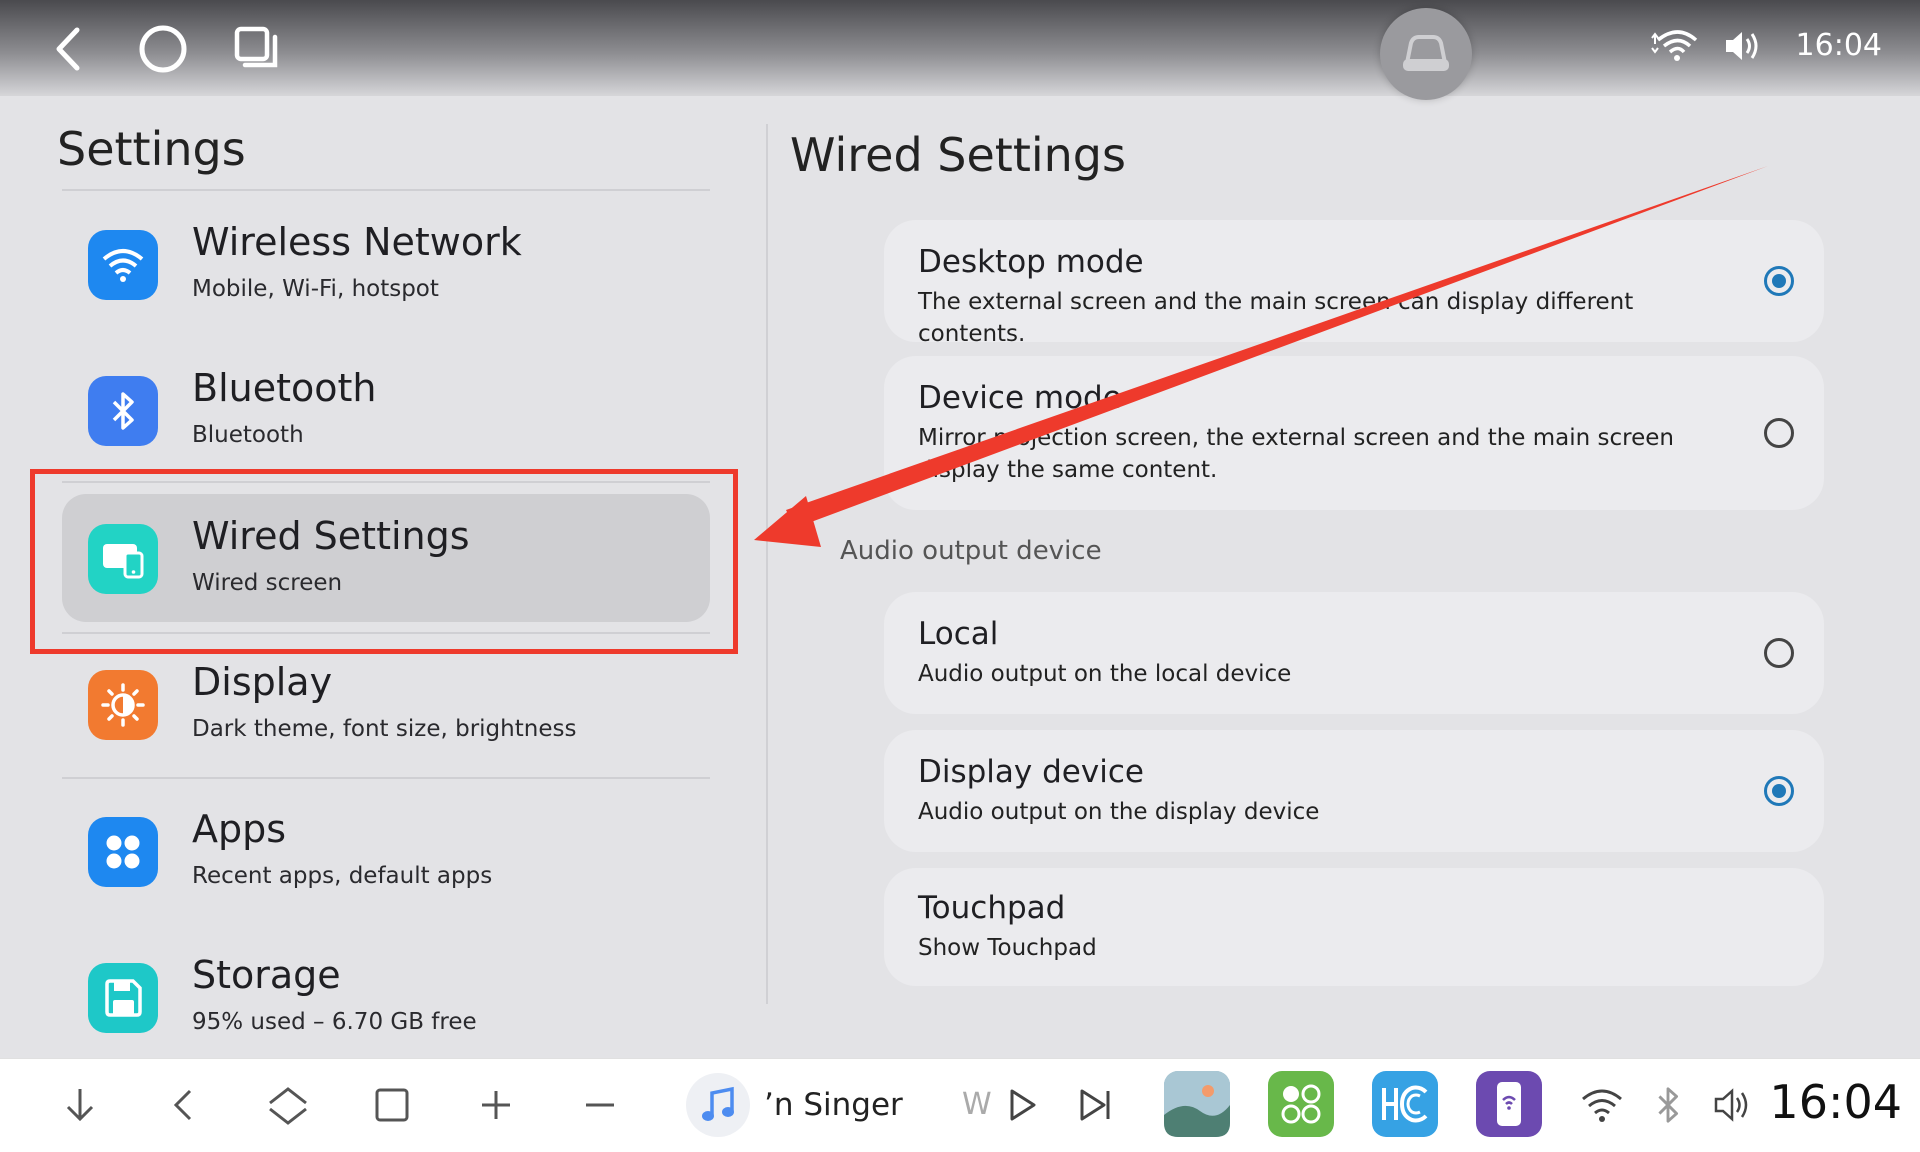  What do you see at coordinates (1509, 1104) in the screenshot?
I see `wireless-projection-app-icon` at bounding box center [1509, 1104].